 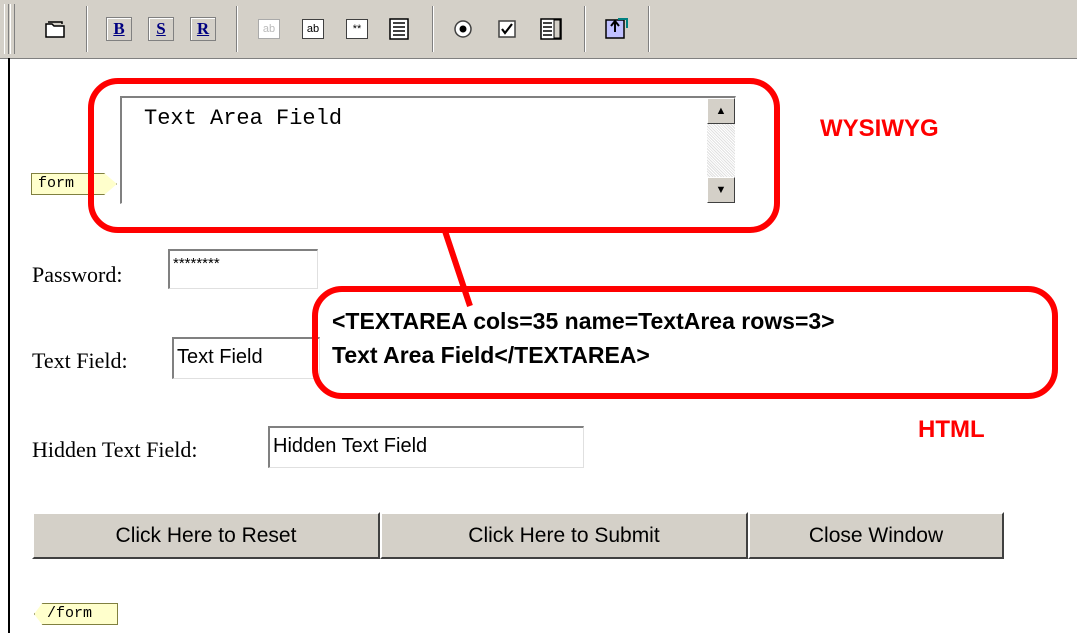 I want to click on hidden-text-field-label: Hidden Text Field:, so click(x=115, y=449).